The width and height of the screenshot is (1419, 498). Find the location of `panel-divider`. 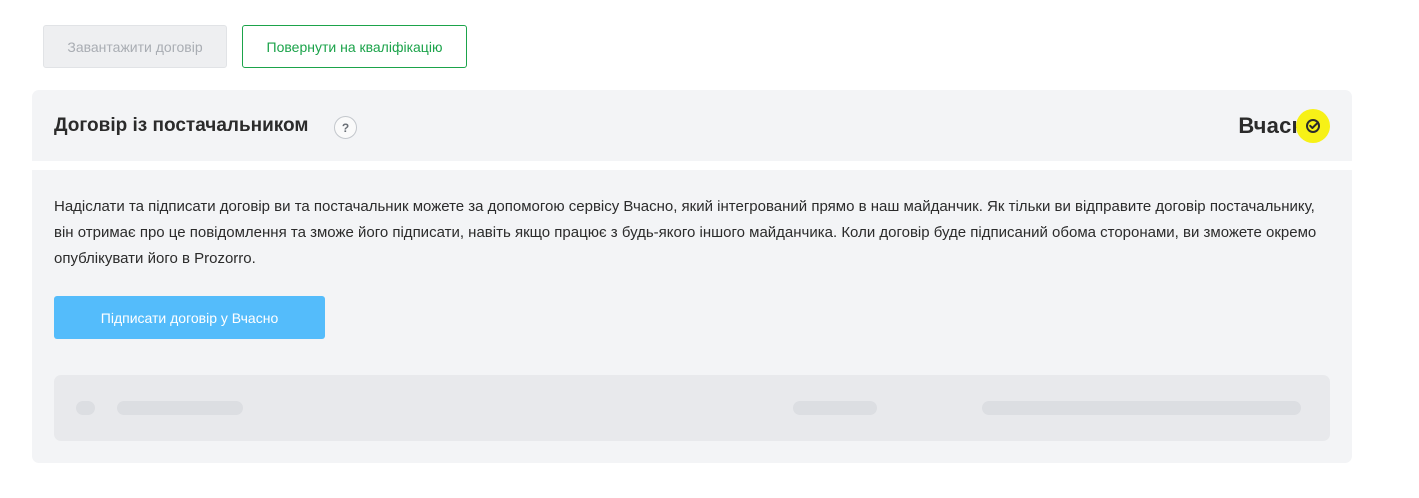

panel-divider is located at coordinates (692, 165).